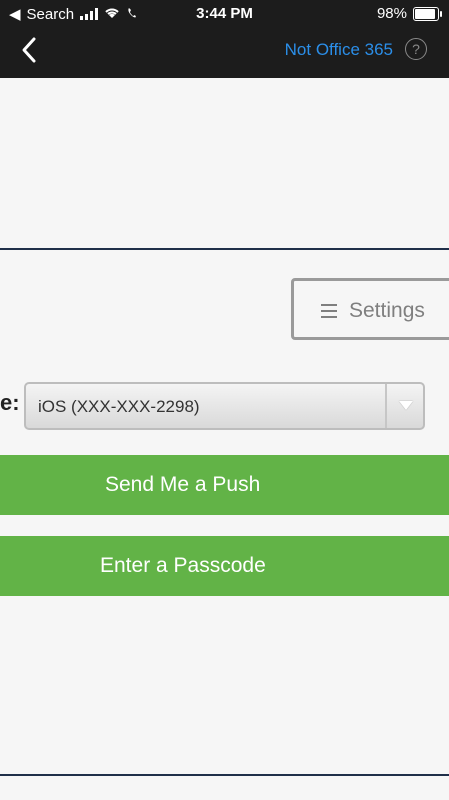  Describe the element at coordinates (30, 50) in the screenshot. I see `back-chevron-icon` at that location.